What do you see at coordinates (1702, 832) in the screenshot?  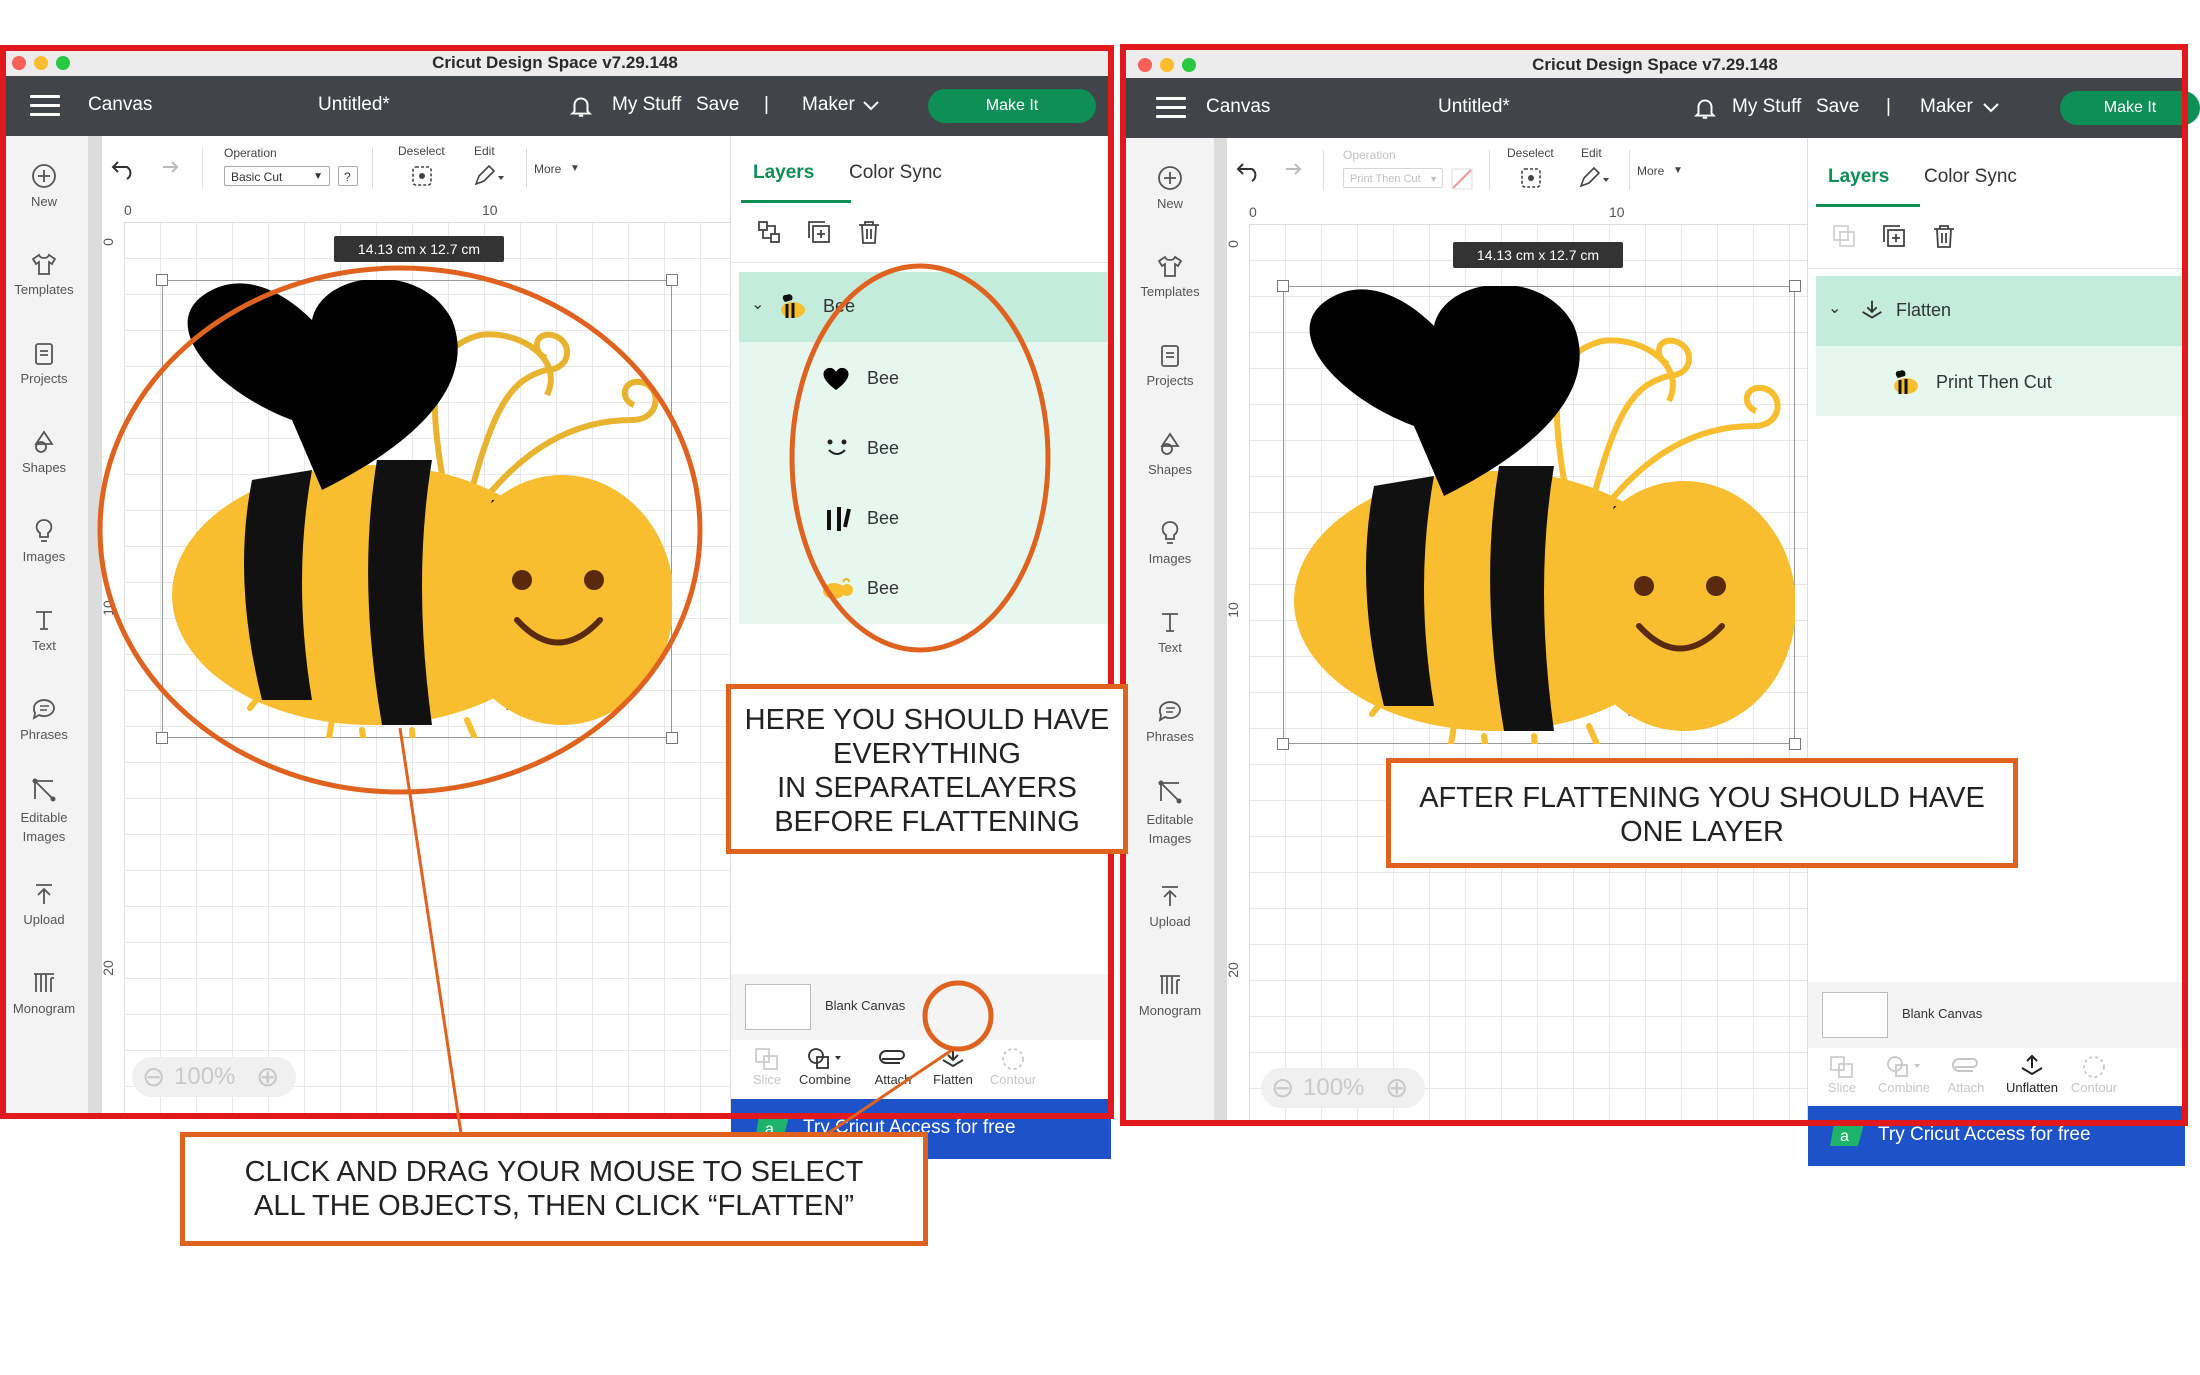 I see `callout-line: ONE LAYER` at bounding box center [1702, 832].